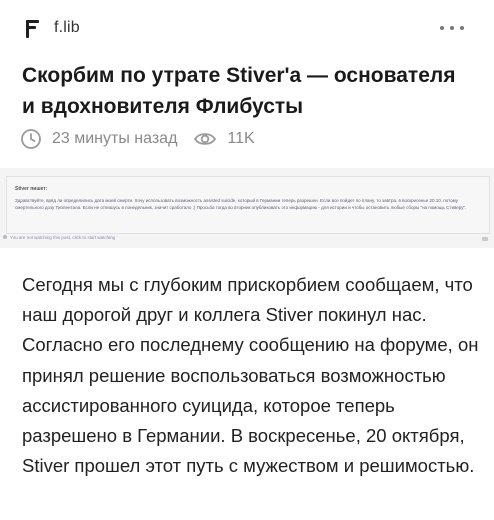  What do you see at coordinates (115, 138) in the screenshot?
I see `time-ago: 23 минуты назад` at bounding box center [115, 138].